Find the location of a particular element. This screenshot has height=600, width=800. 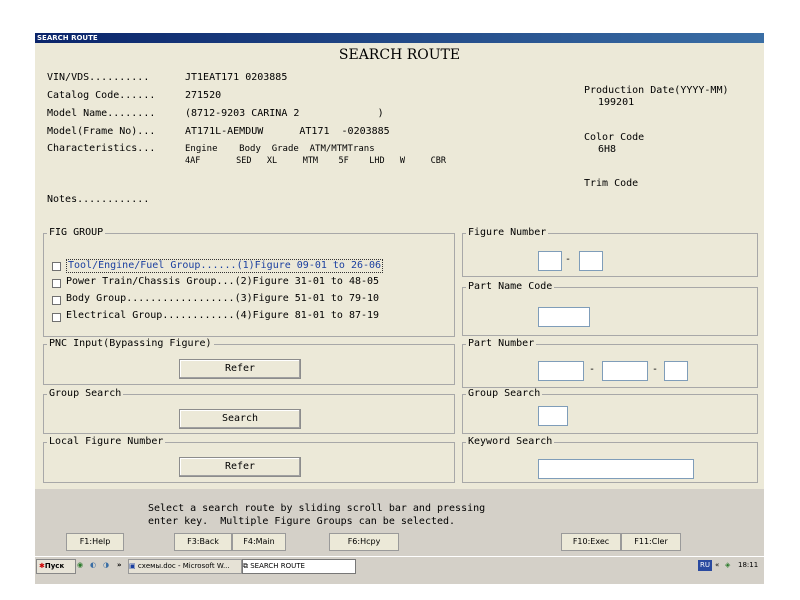

group-search-input is located at coordinates (553, 416).